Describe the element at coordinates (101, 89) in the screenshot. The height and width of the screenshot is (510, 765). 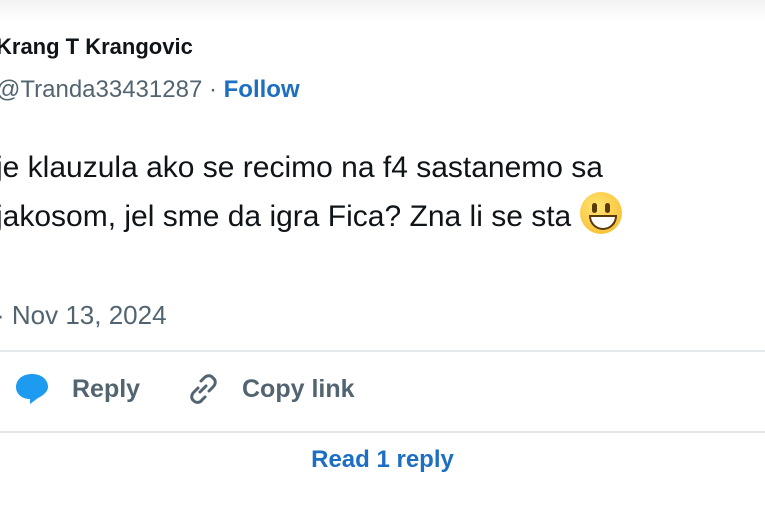
I see `author-handle: @Tranda33431287` at that location.